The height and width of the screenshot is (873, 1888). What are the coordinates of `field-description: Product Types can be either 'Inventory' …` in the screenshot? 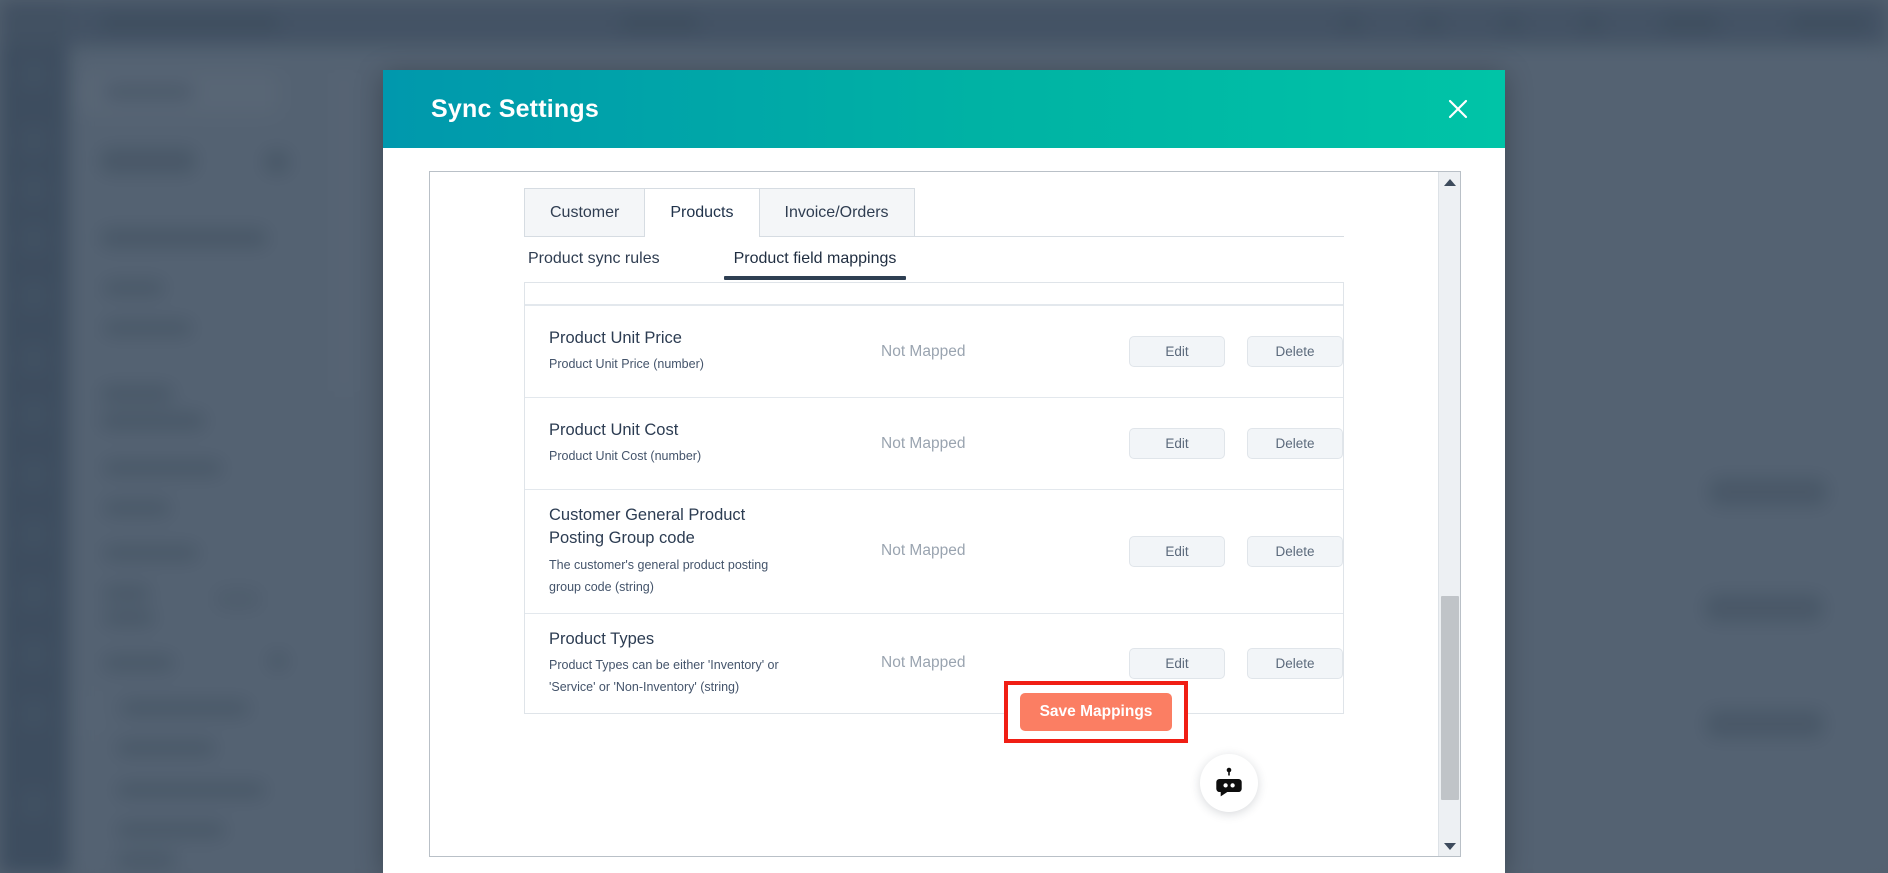 It's located at (664, 676).